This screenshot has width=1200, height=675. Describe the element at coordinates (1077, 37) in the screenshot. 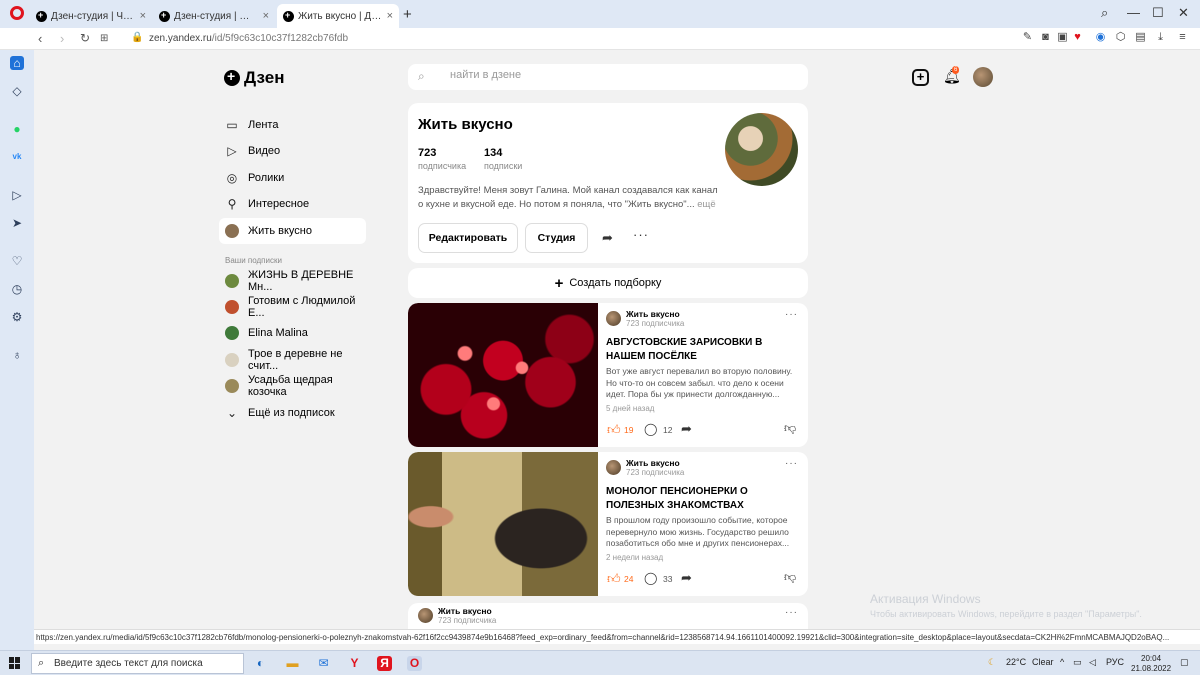

I see `heart-icon: ♥` at that location.